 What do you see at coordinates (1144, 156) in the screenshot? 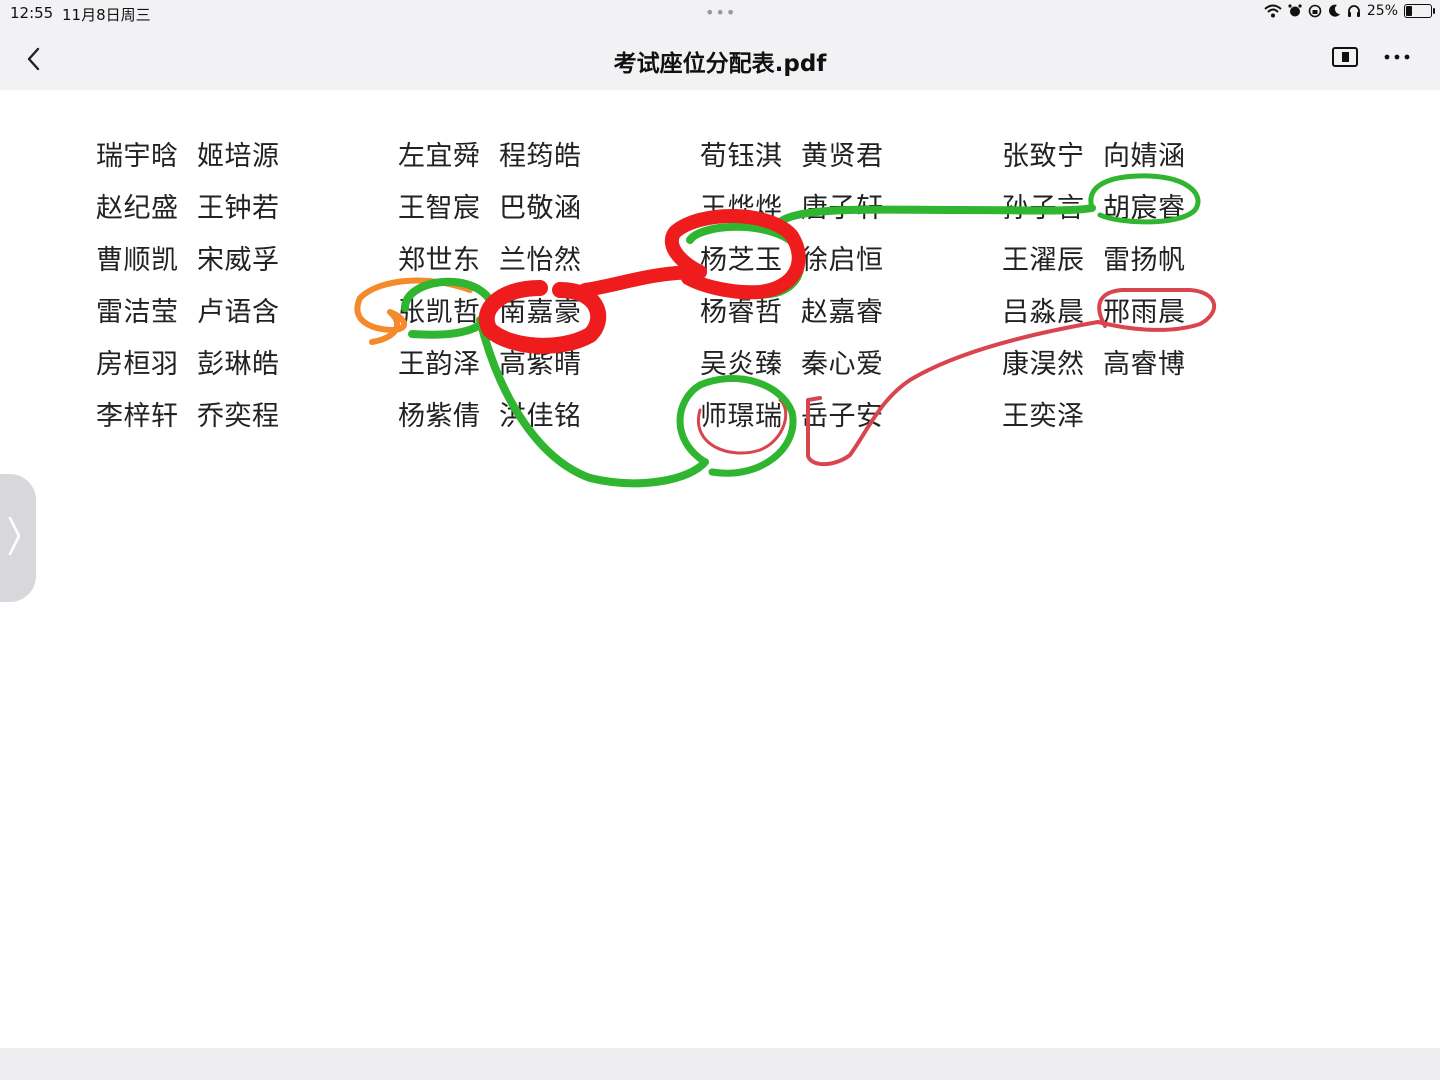
I see `student-name: 向婧涵` at bounding box center [1144, 156].